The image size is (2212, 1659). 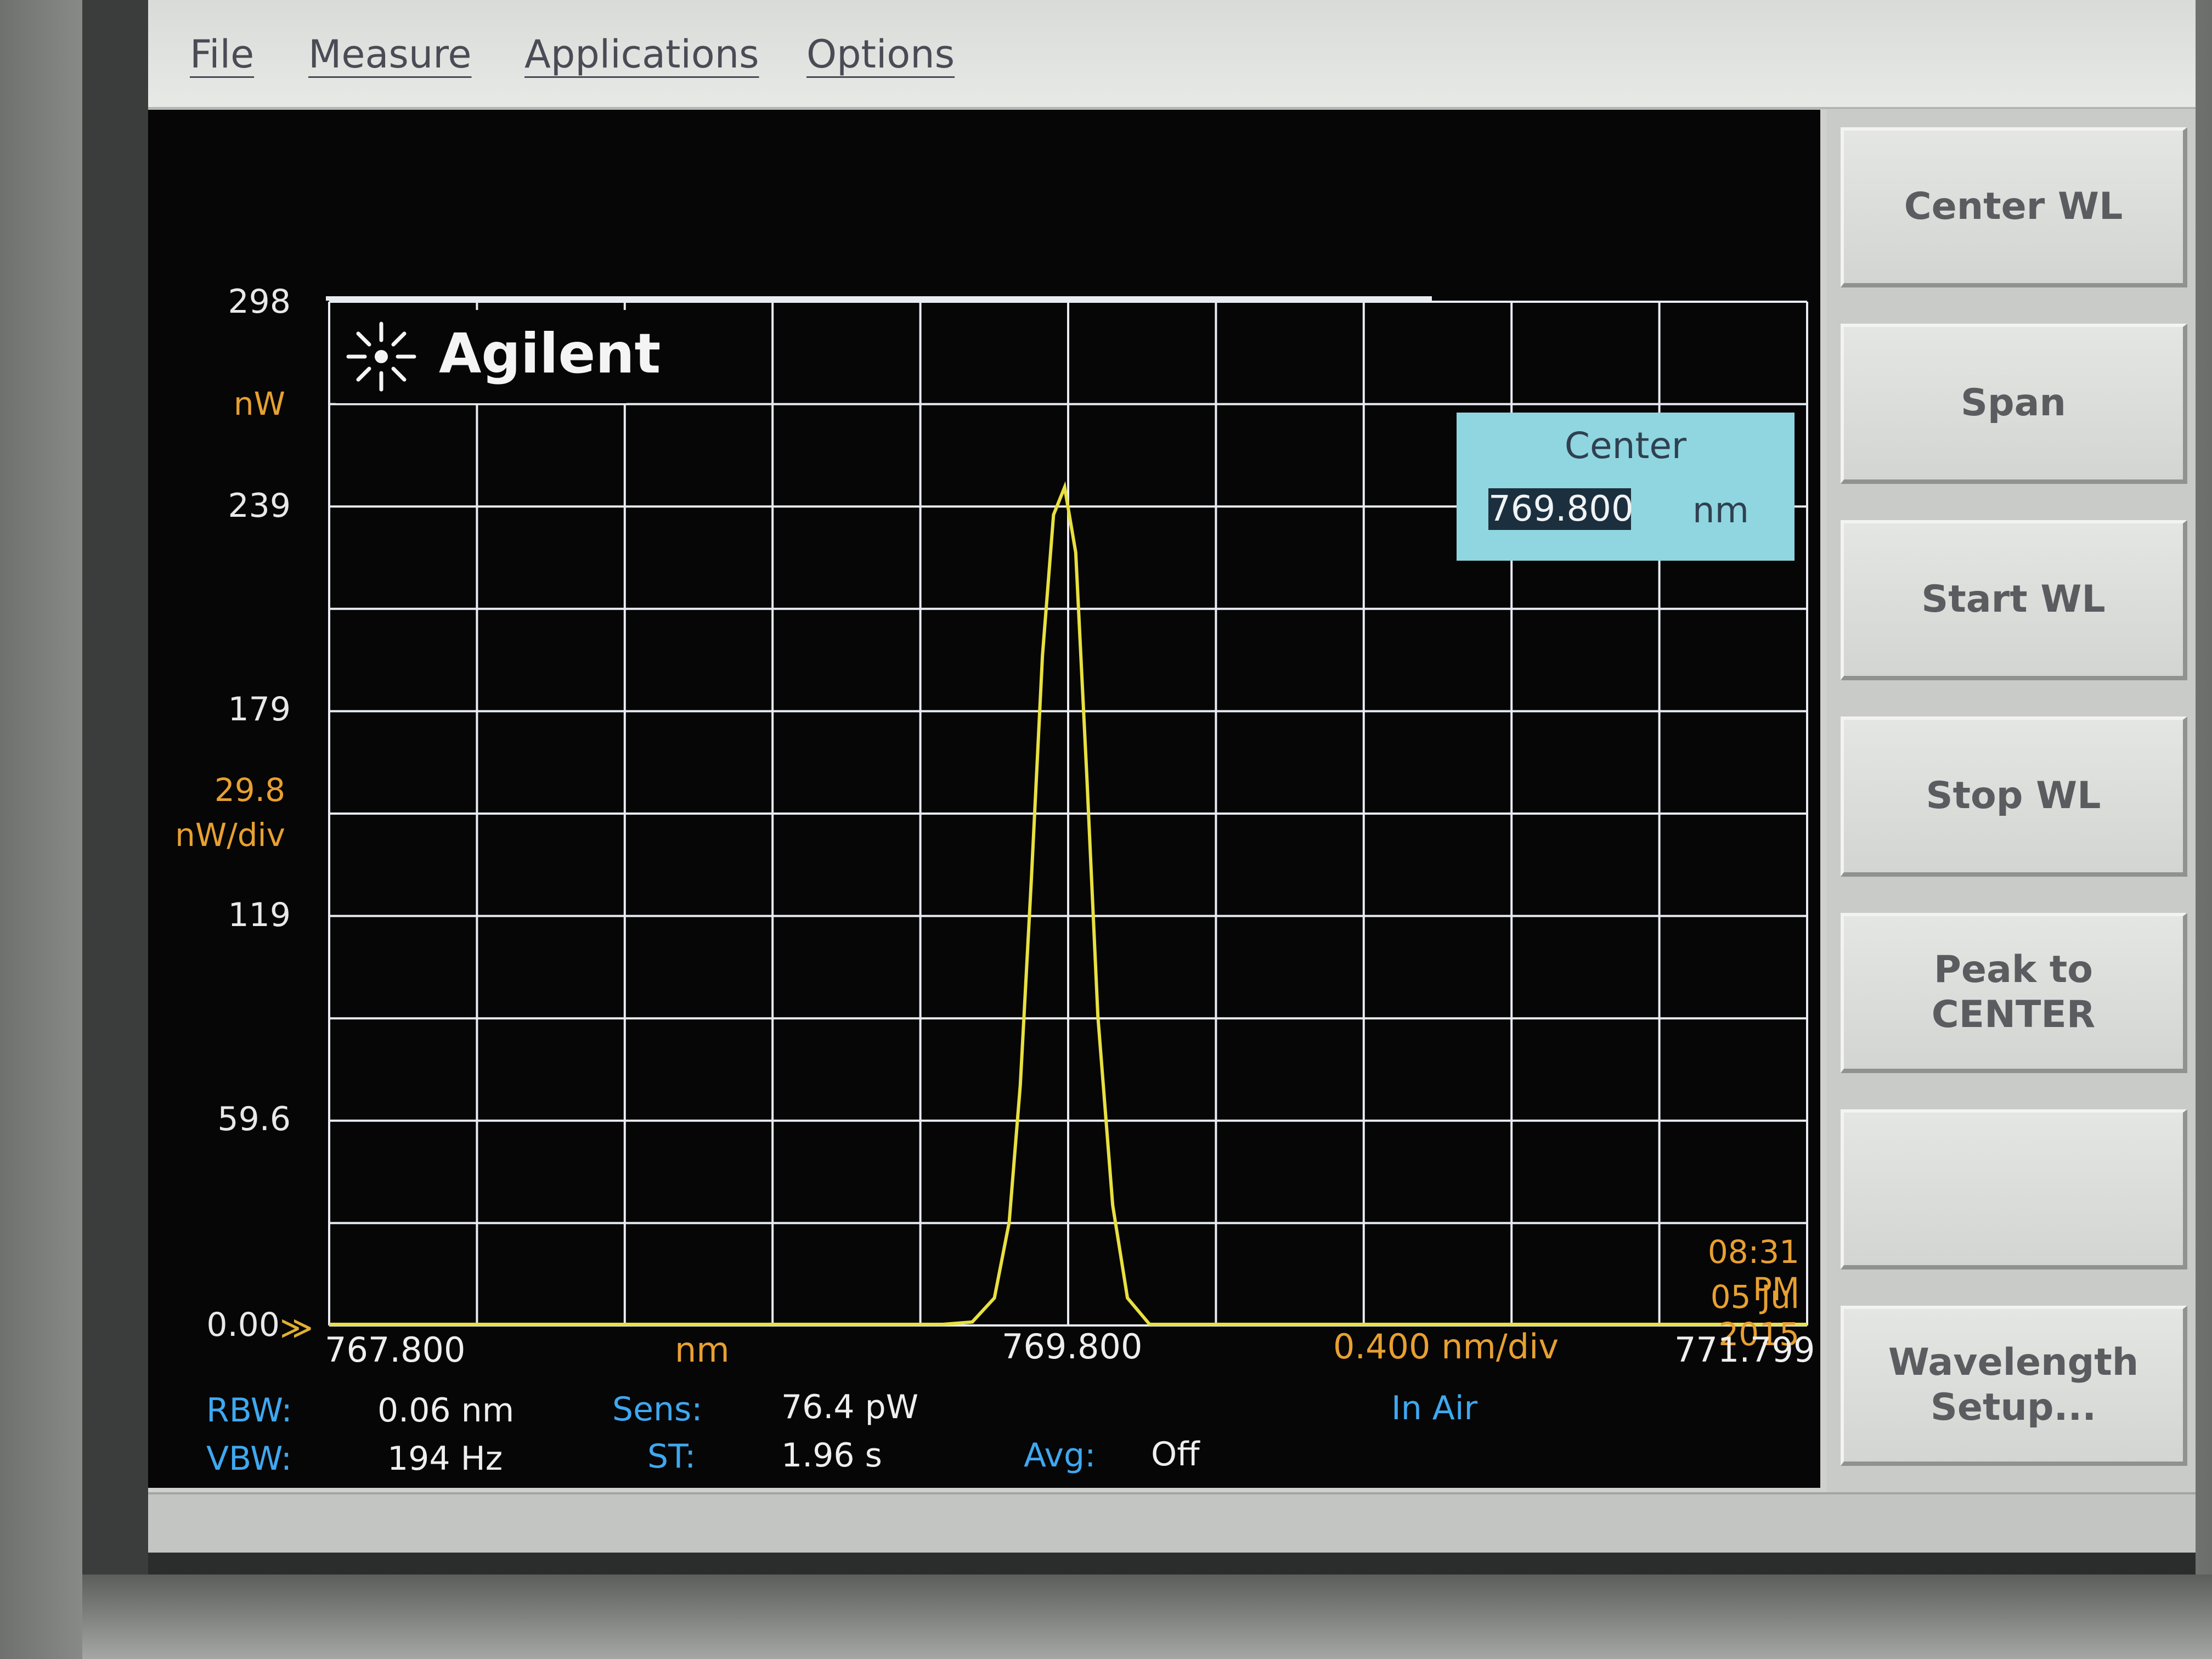 I want to click on stop-wl-button: Stop WL, so click(x=2014, y=797).